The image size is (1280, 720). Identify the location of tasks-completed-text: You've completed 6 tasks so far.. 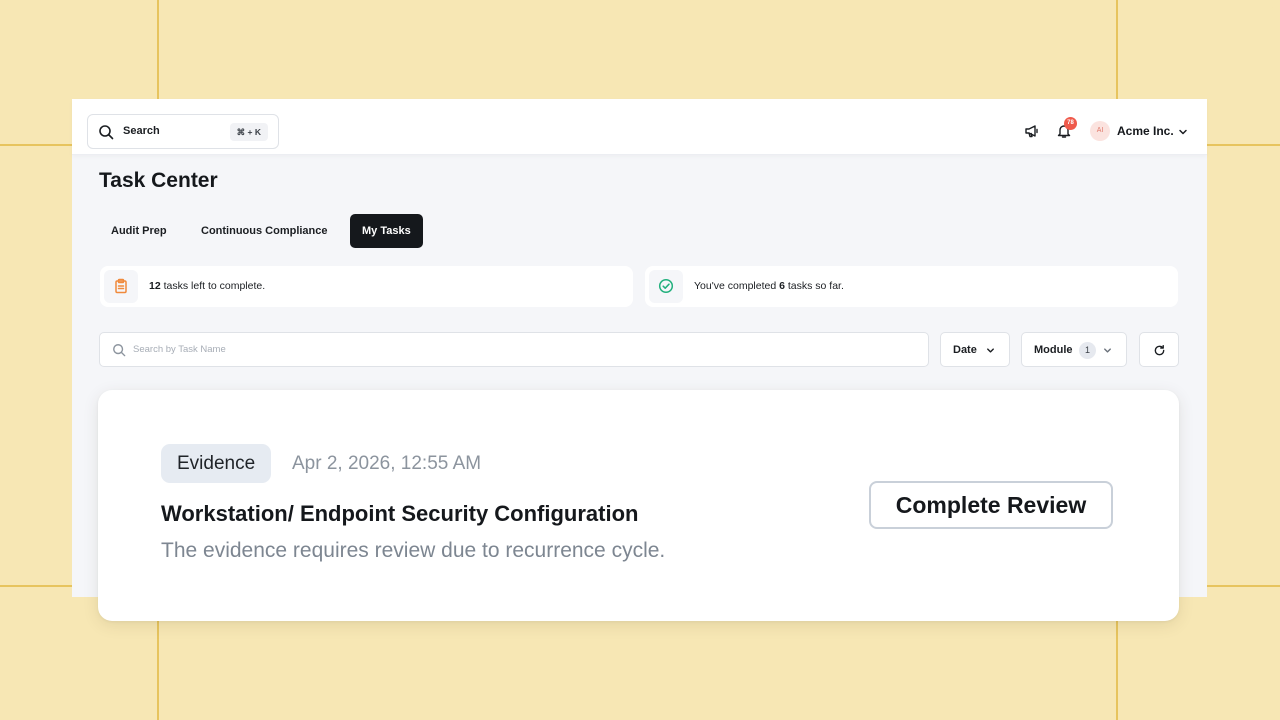
(769, 286).